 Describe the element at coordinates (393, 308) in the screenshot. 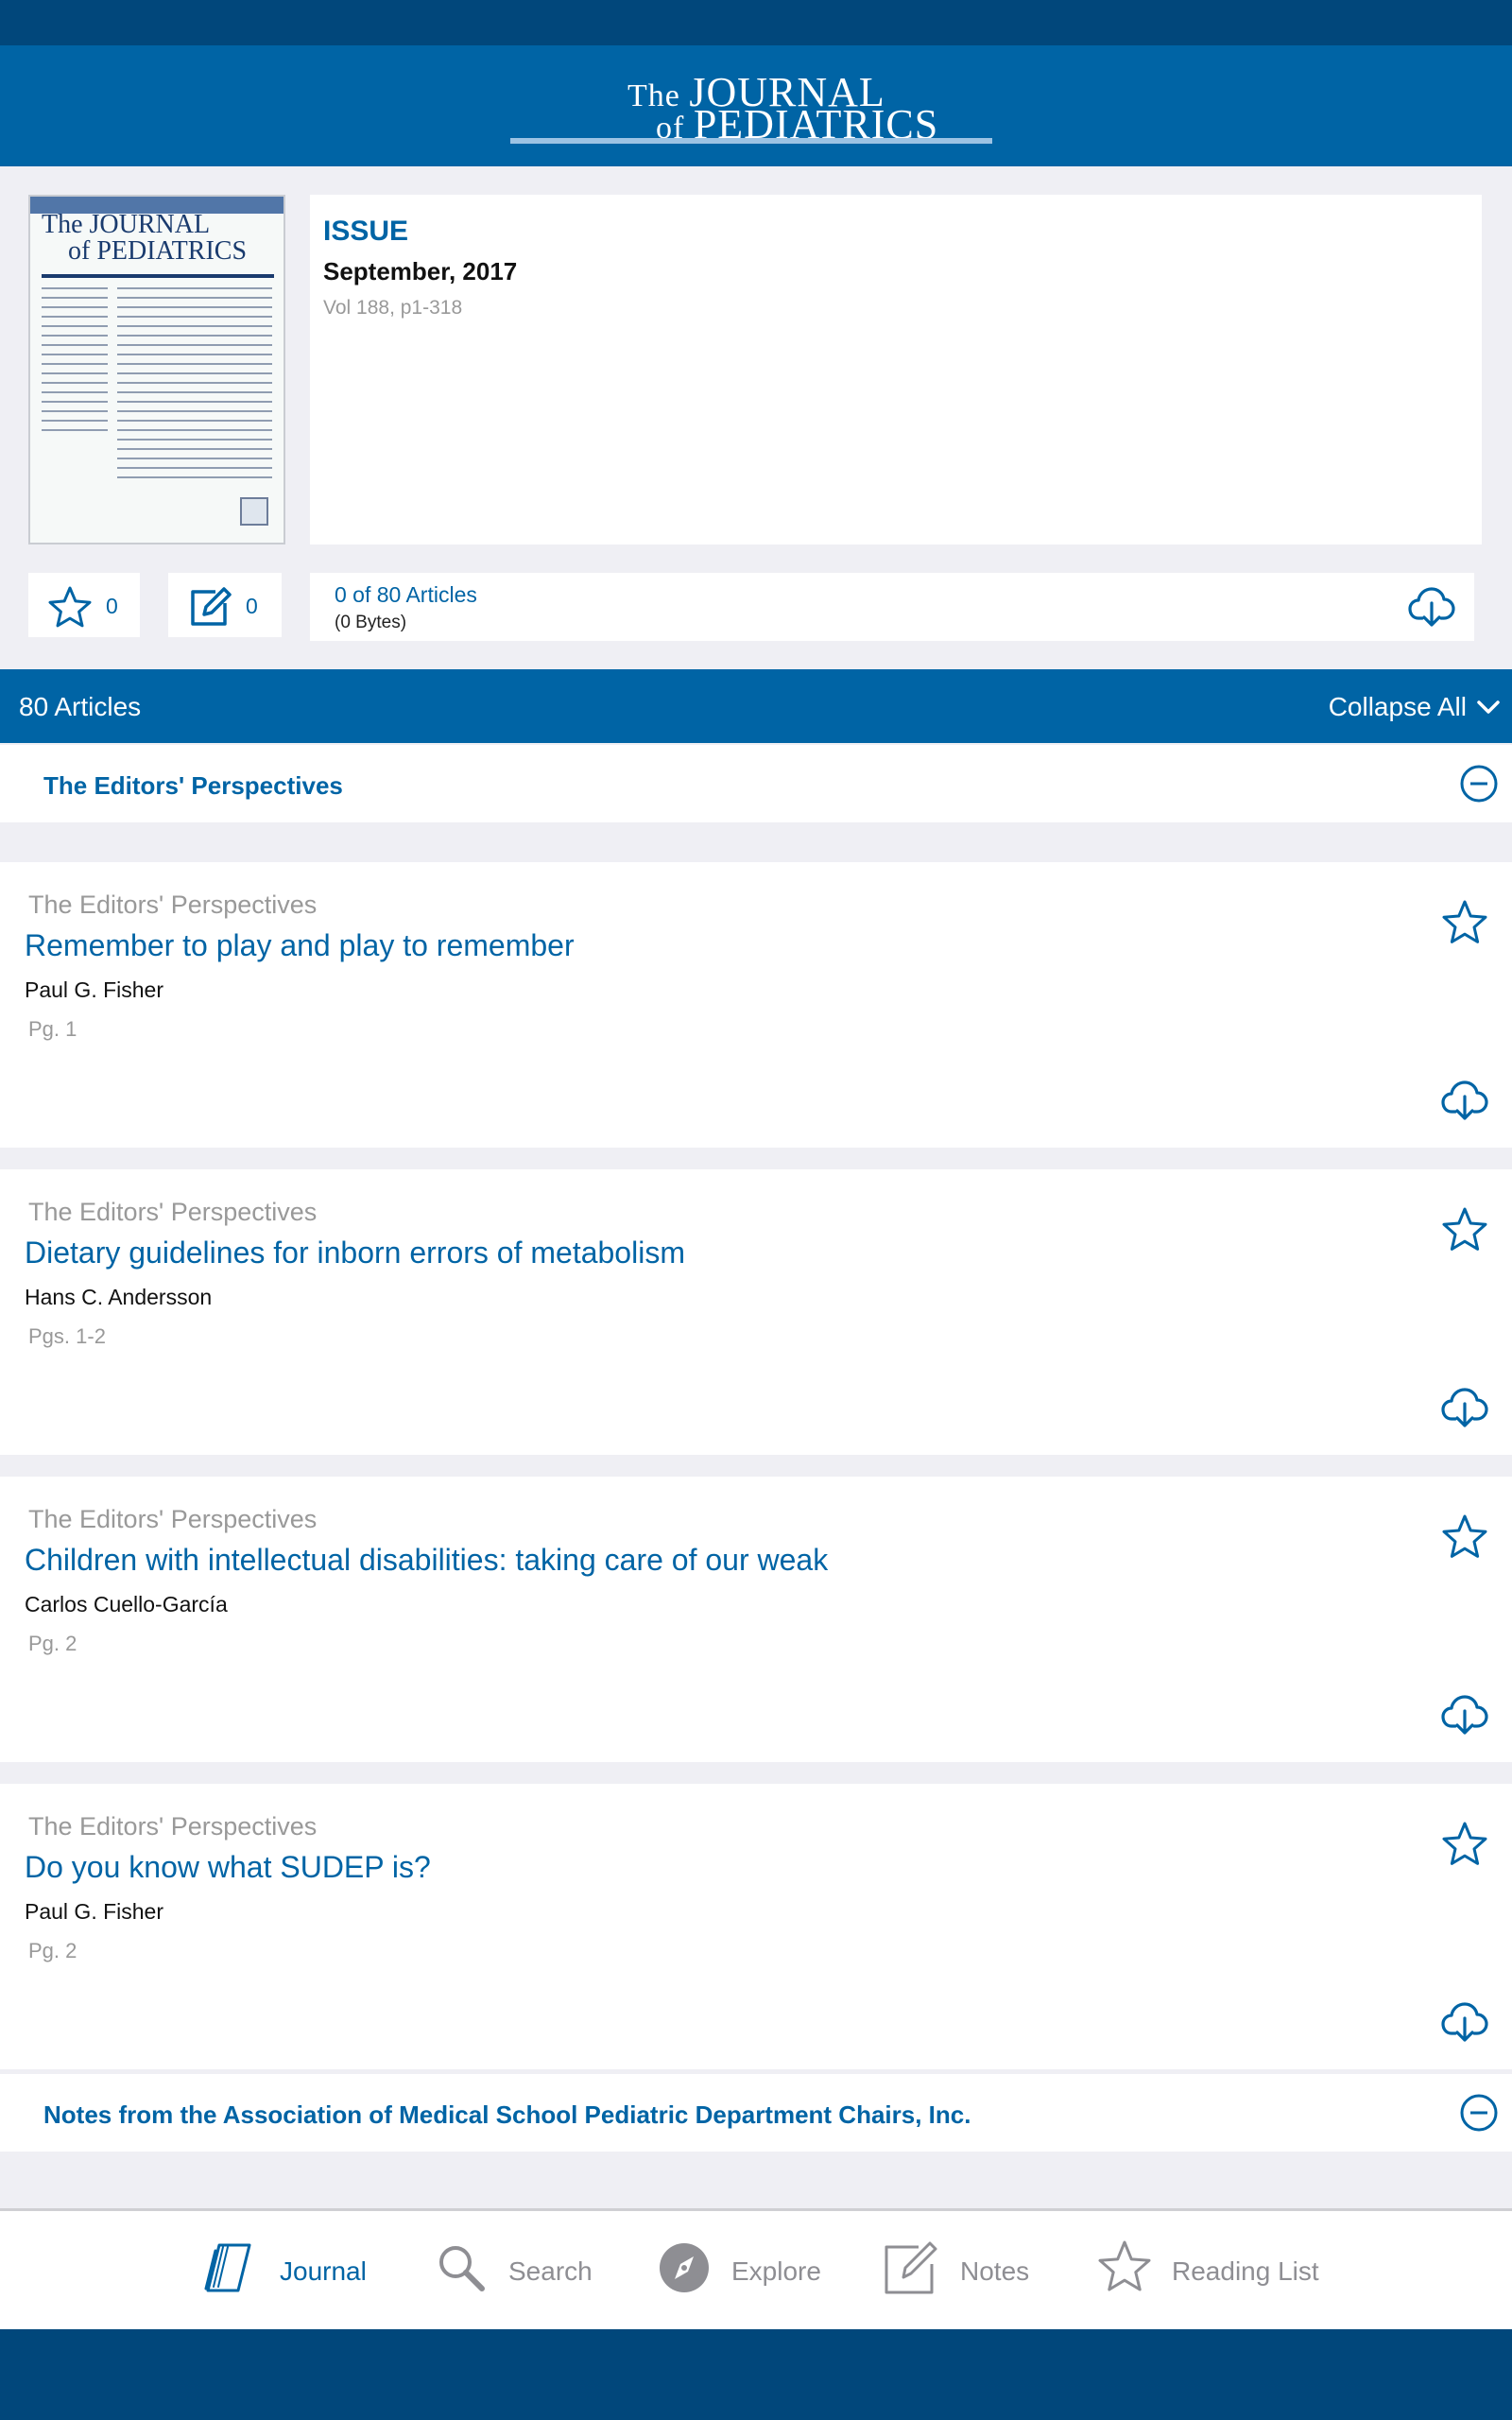

I see `issue-volume: Vol 188, p1-318` at that location.